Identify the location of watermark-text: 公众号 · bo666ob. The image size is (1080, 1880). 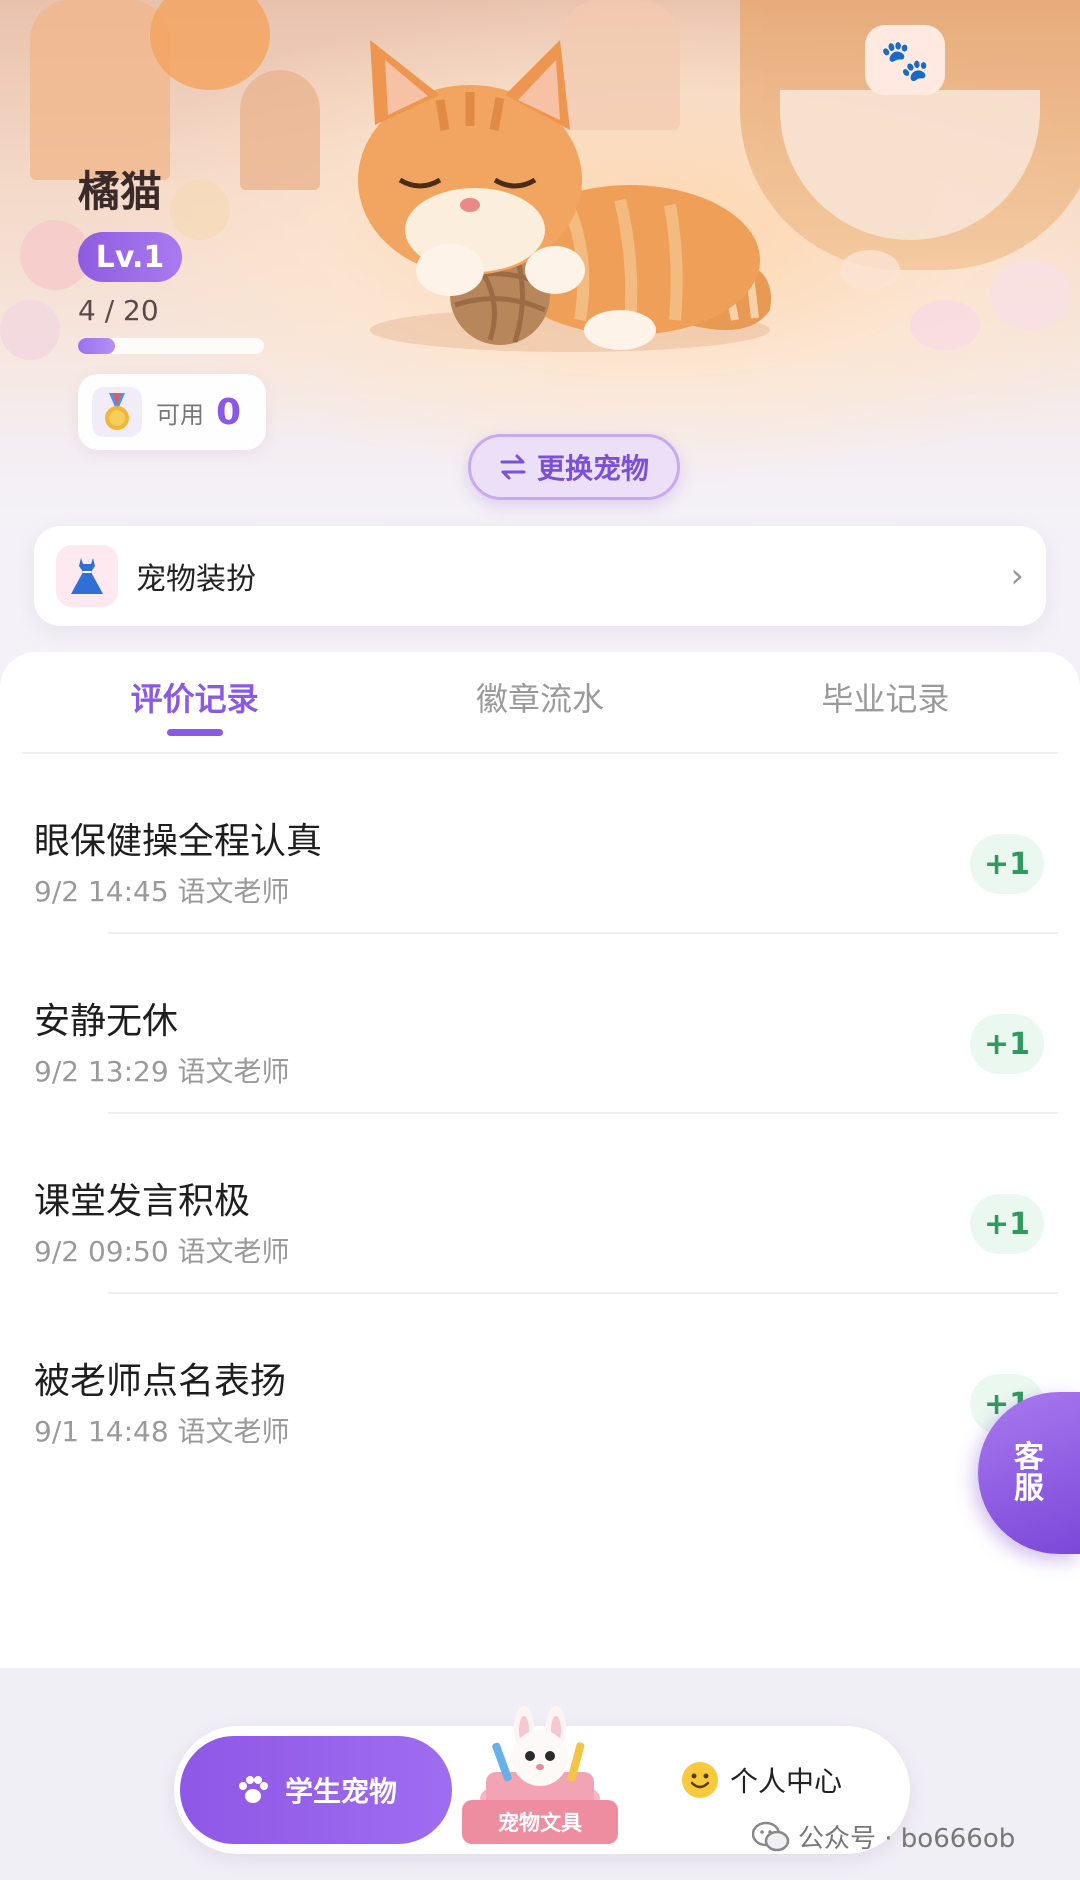
(907, 1839).